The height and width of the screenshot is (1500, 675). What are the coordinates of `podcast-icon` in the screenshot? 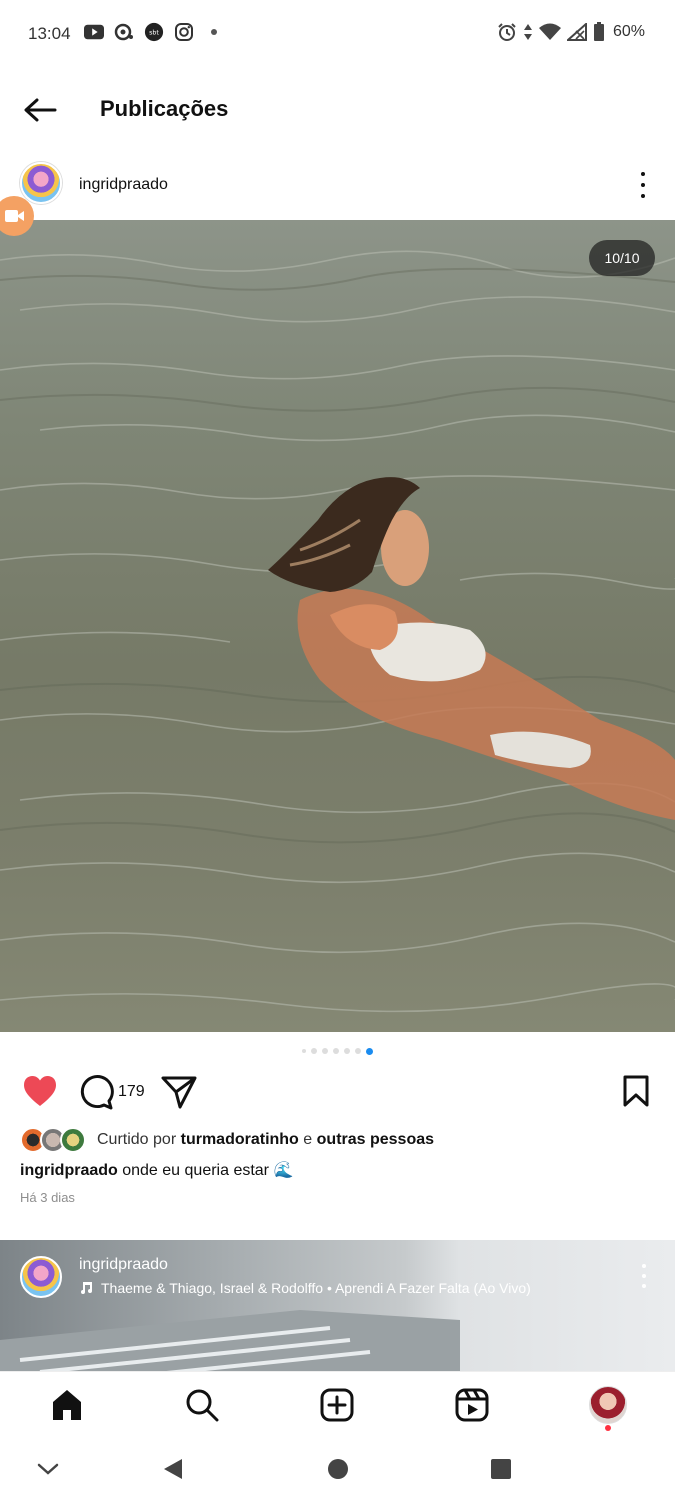 It's located at (124, 32).